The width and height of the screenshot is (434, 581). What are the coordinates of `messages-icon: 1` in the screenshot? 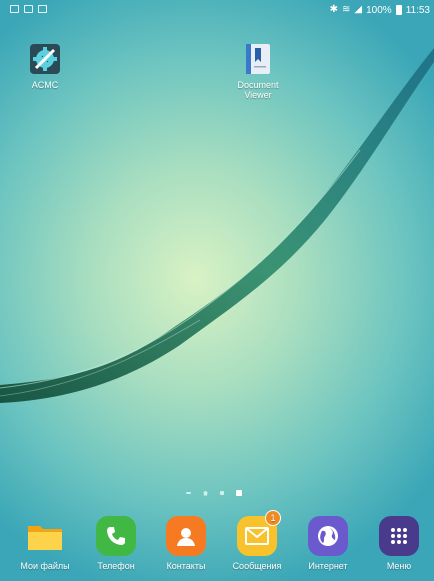 It's located at (259, 533).